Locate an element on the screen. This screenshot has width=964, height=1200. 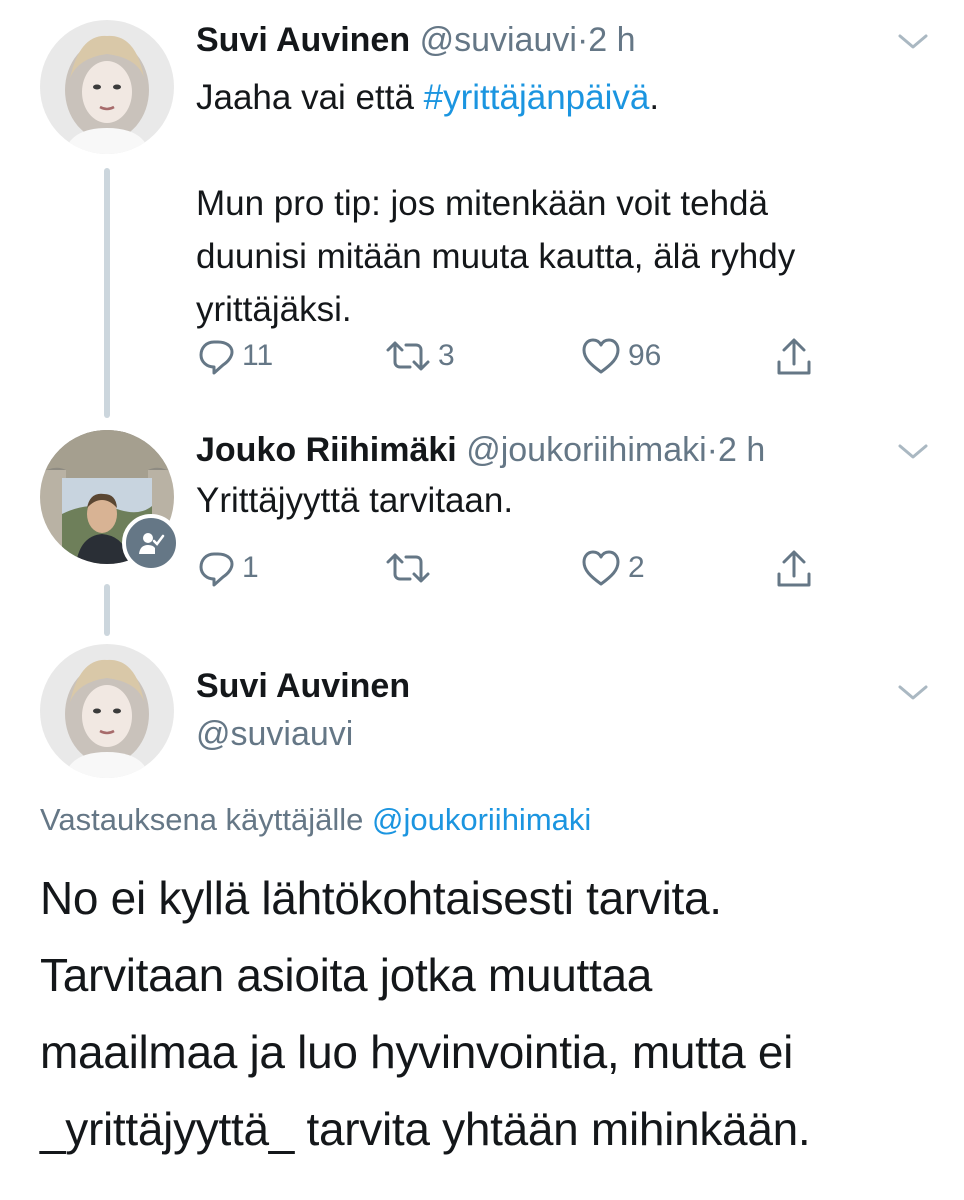
retweet-count: 3 is located at coordinates (446, 355).